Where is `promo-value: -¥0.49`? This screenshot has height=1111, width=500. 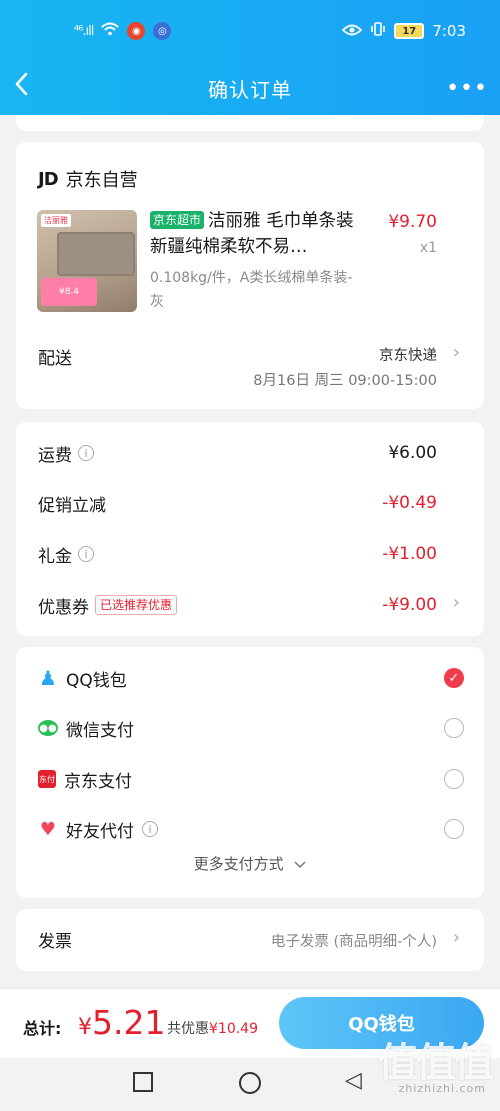
promo-value: -¥0.49 is located at coordinates (409, 503).